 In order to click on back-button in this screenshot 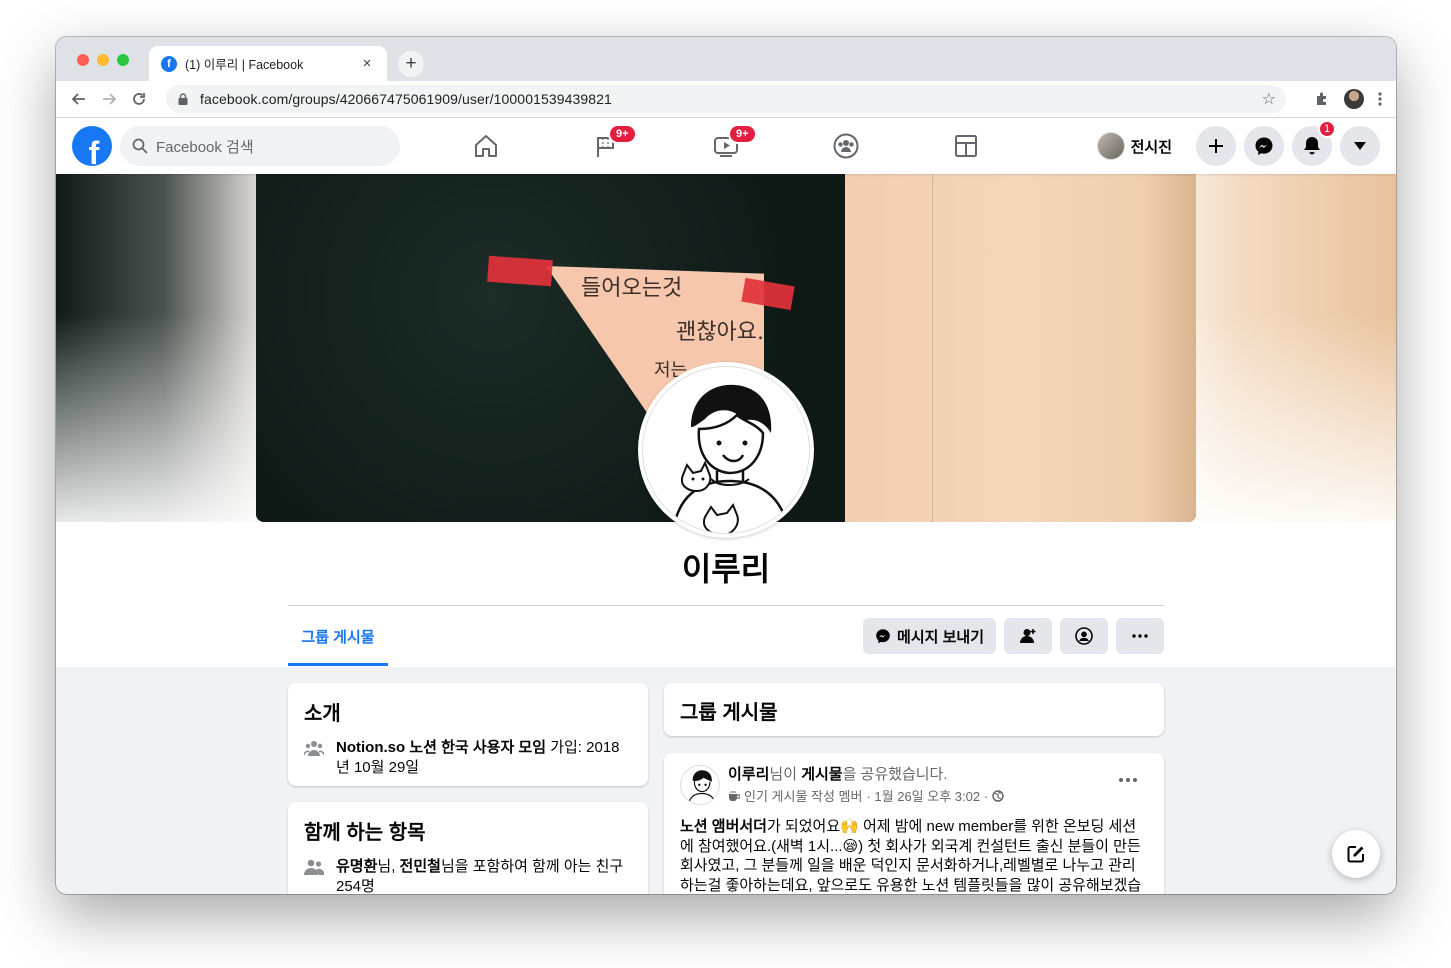, I will do `click(79, 99)`.